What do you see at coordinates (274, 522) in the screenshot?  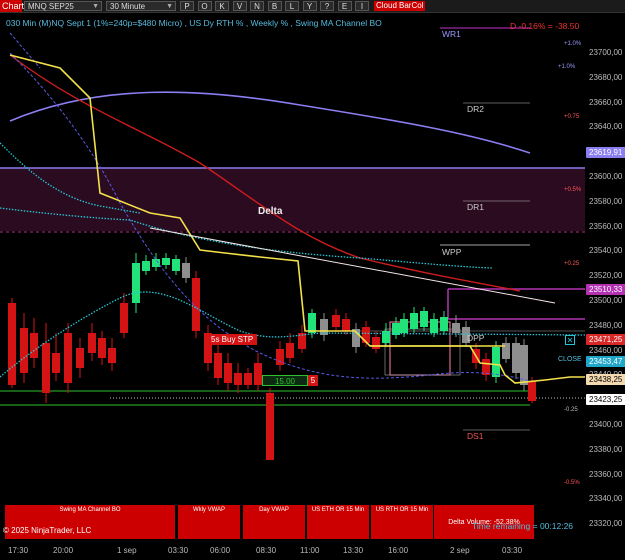 I see `indicator-panel-2: Day VWAP` at bounding box center [274, 522].